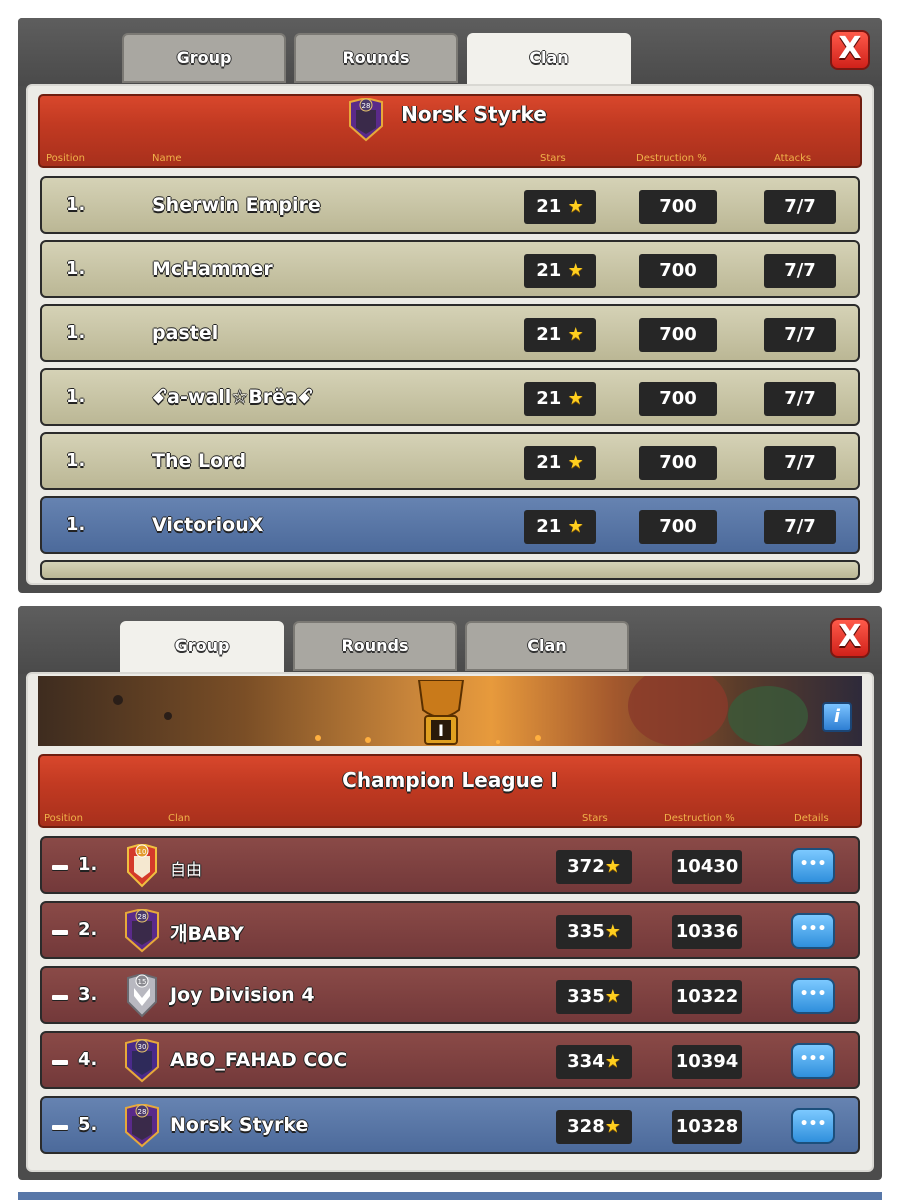 This screenshot has height=1200, width=901. What do you see at coordinates (142, 1061) in the screenshot?
I see `clan-badge-icon: 30` at bounding box center [142, 1061].